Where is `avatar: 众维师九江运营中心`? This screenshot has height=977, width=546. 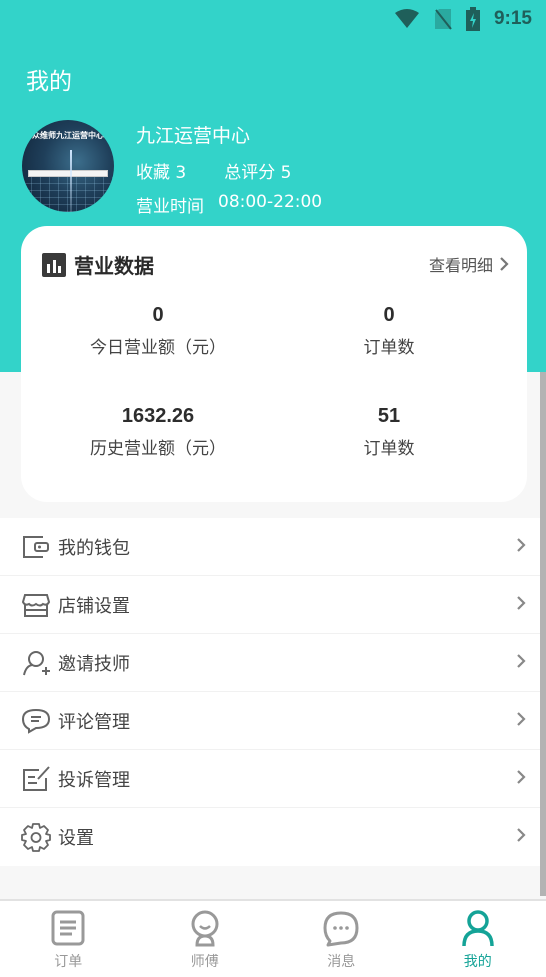 avatar: 众维师九江运营中心 is located at coordinates (68, 166).